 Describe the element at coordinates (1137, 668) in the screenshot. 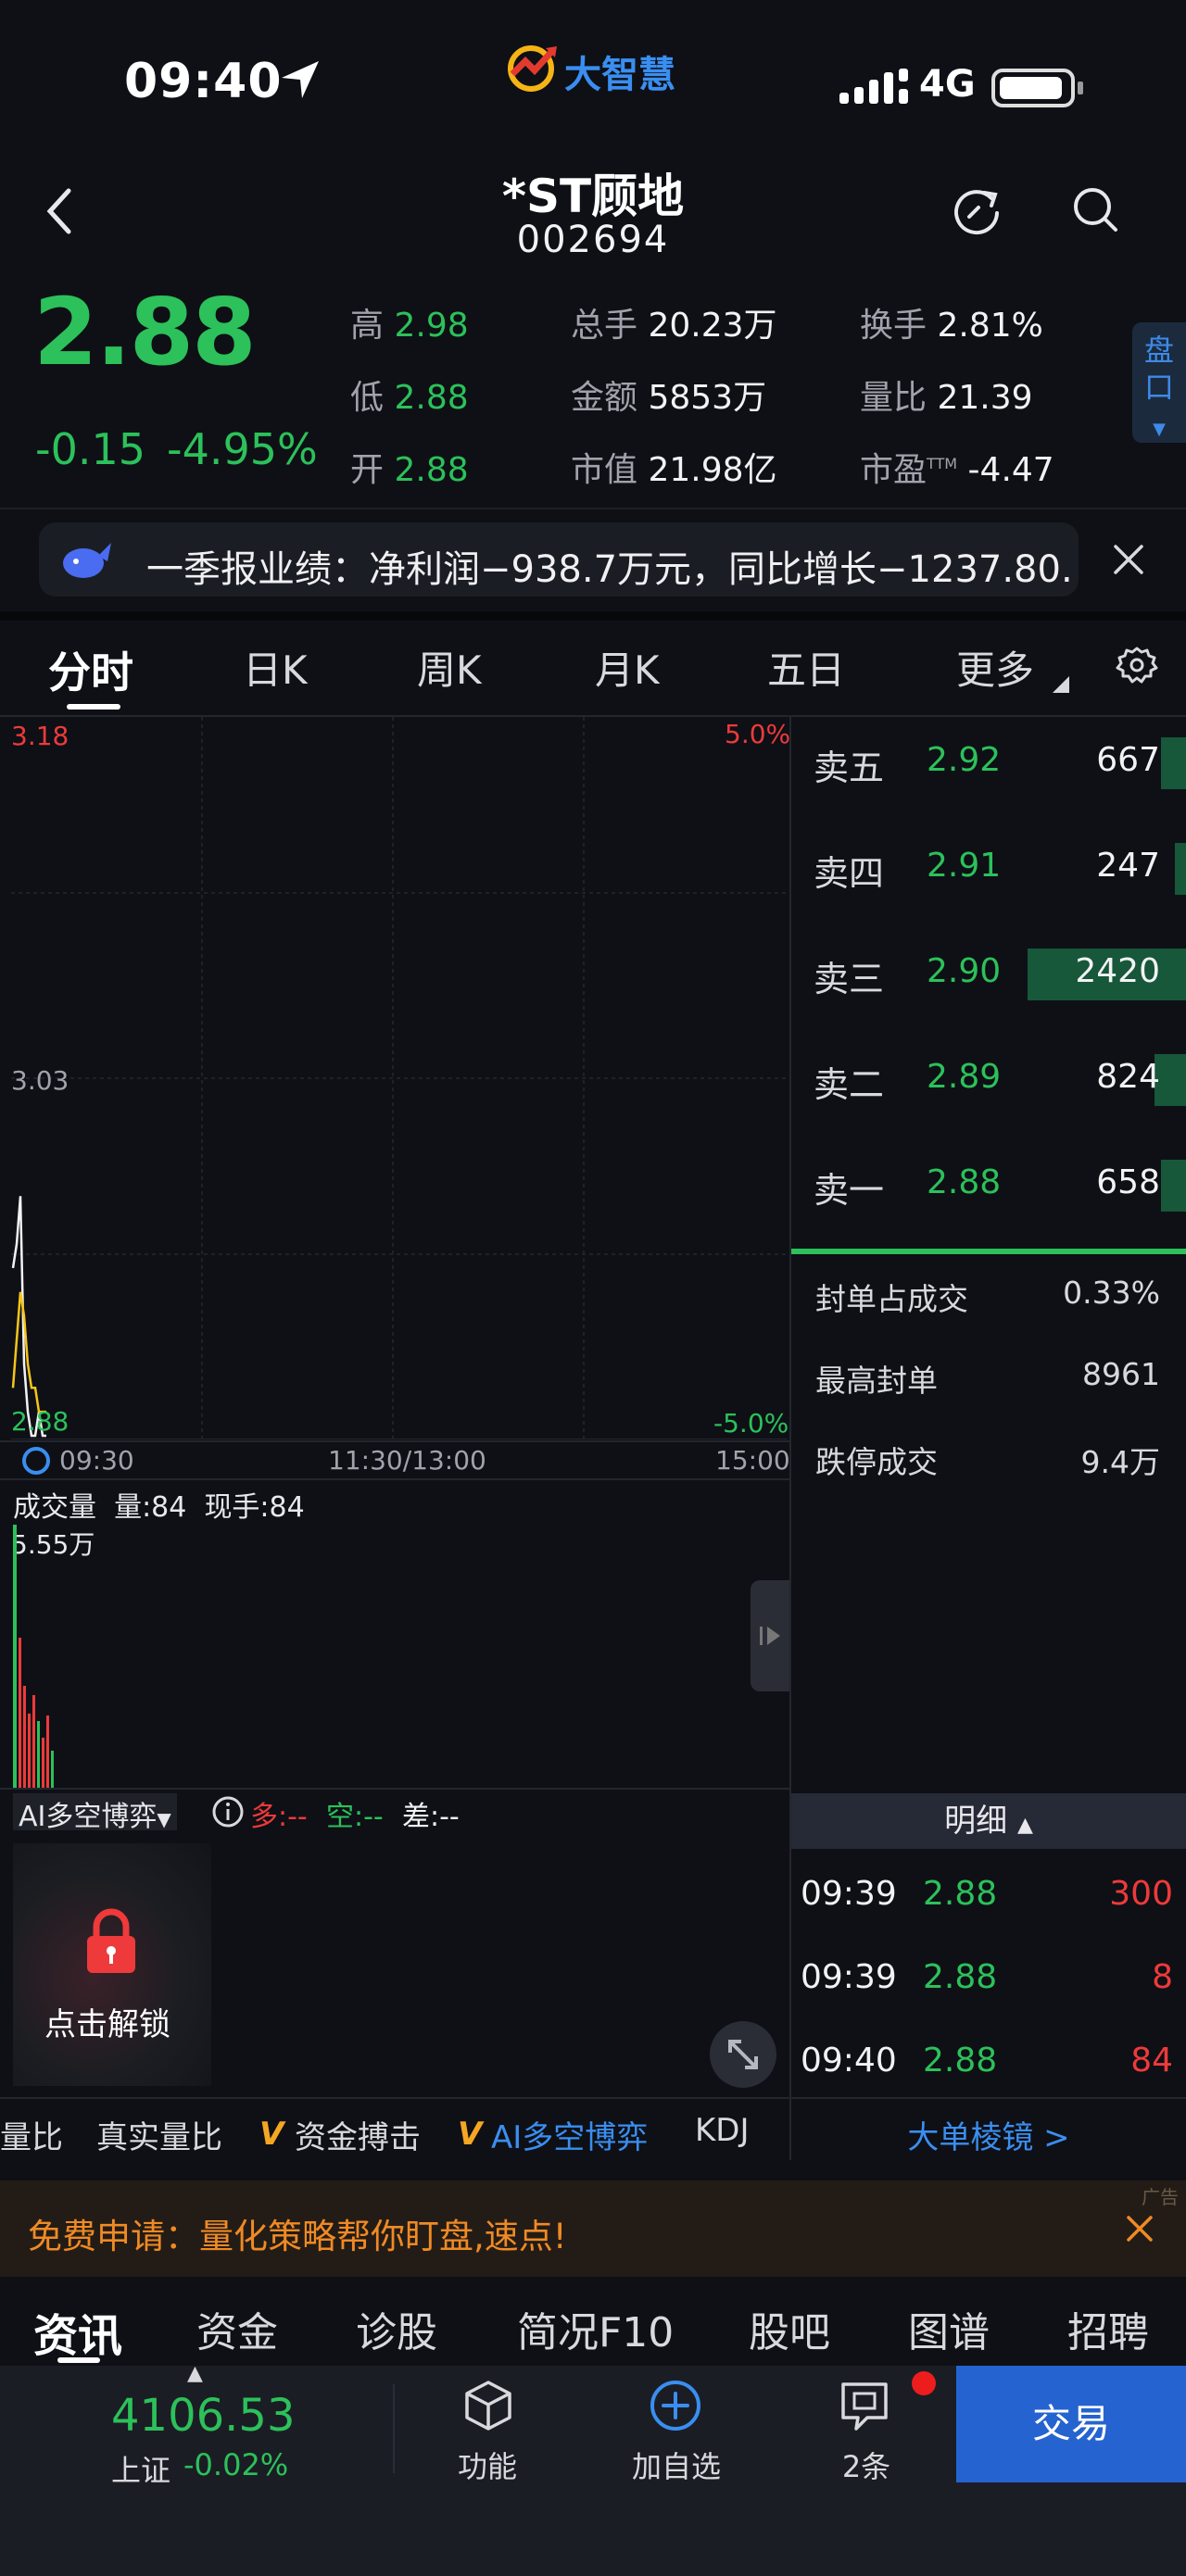

I see `gear-icon` at that location.